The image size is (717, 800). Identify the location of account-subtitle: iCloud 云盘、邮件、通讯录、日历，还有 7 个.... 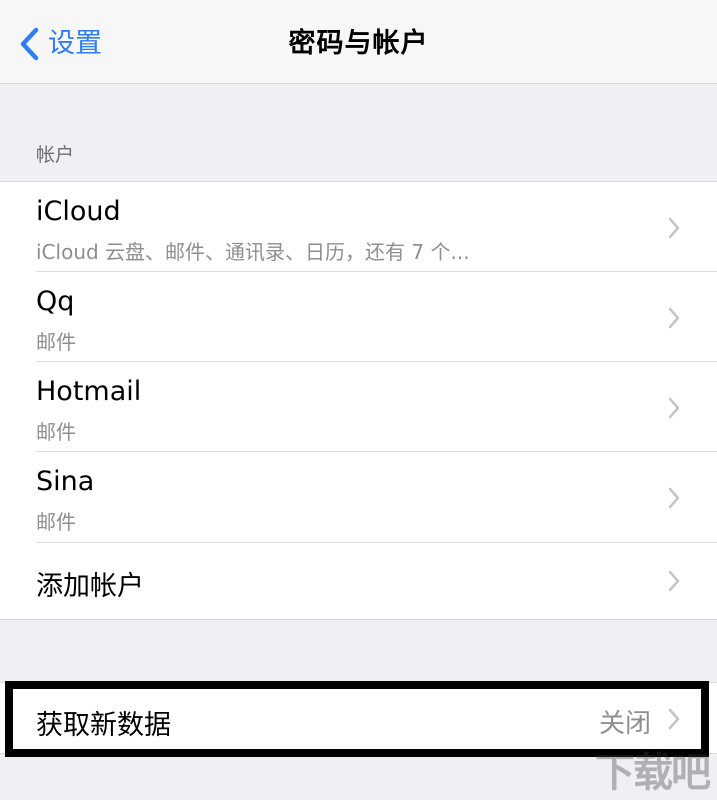
(253, 252).